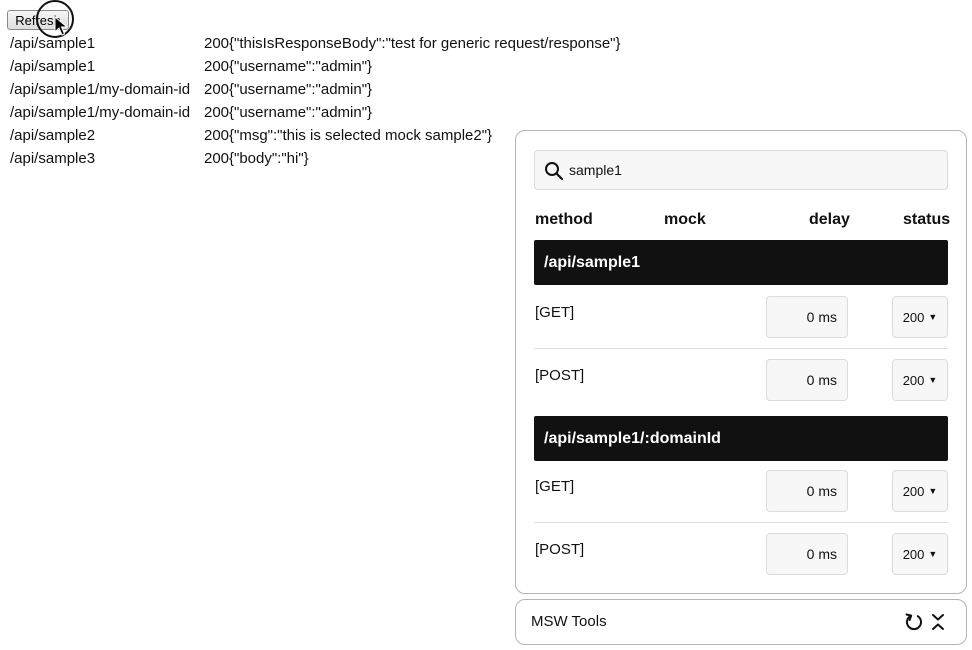 The width and height of the screenshot is (972, 650). Describe the element at coordinates (927, 219) in the screenshot. I see `column-header-status: status` at that location.